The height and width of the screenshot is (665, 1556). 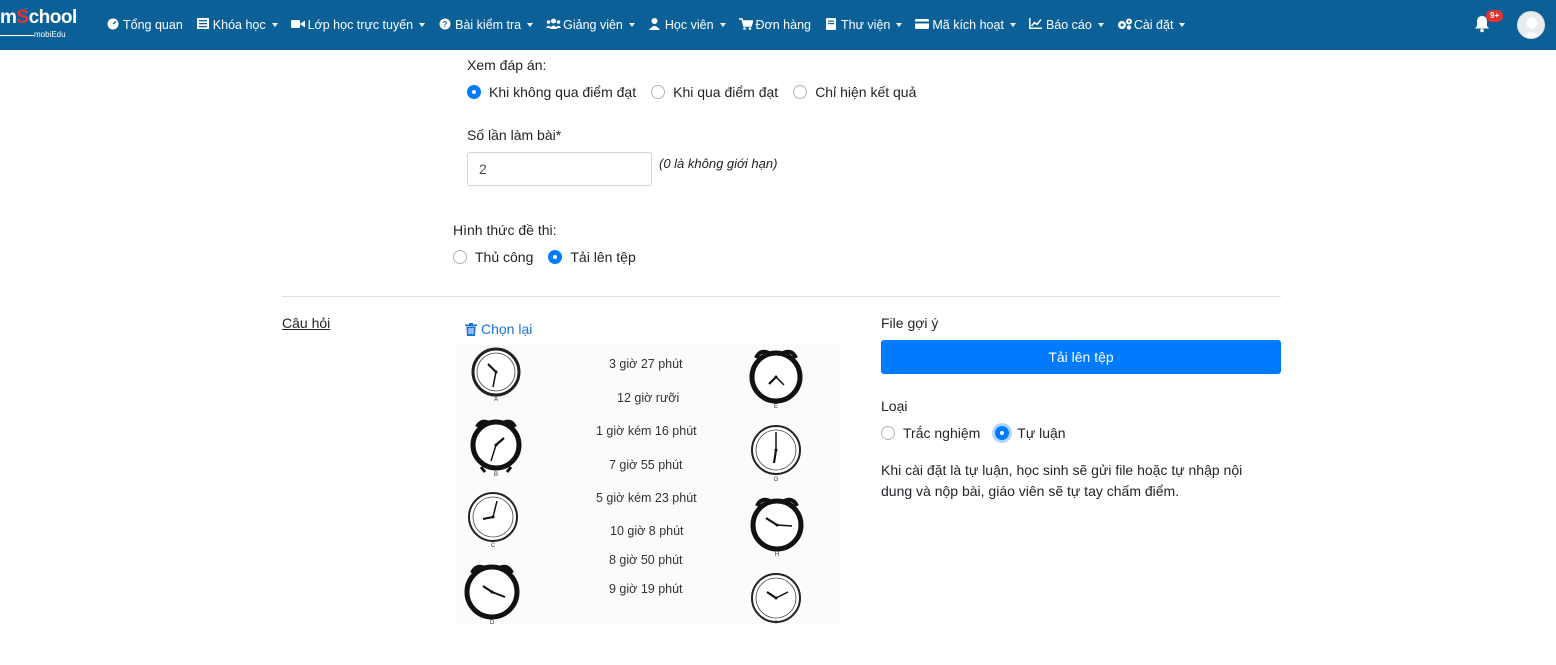 What do you see at coordinates (492, 622) in the screenshot?
I see `clock-letter-d: D` at bounding box center [492, 622].